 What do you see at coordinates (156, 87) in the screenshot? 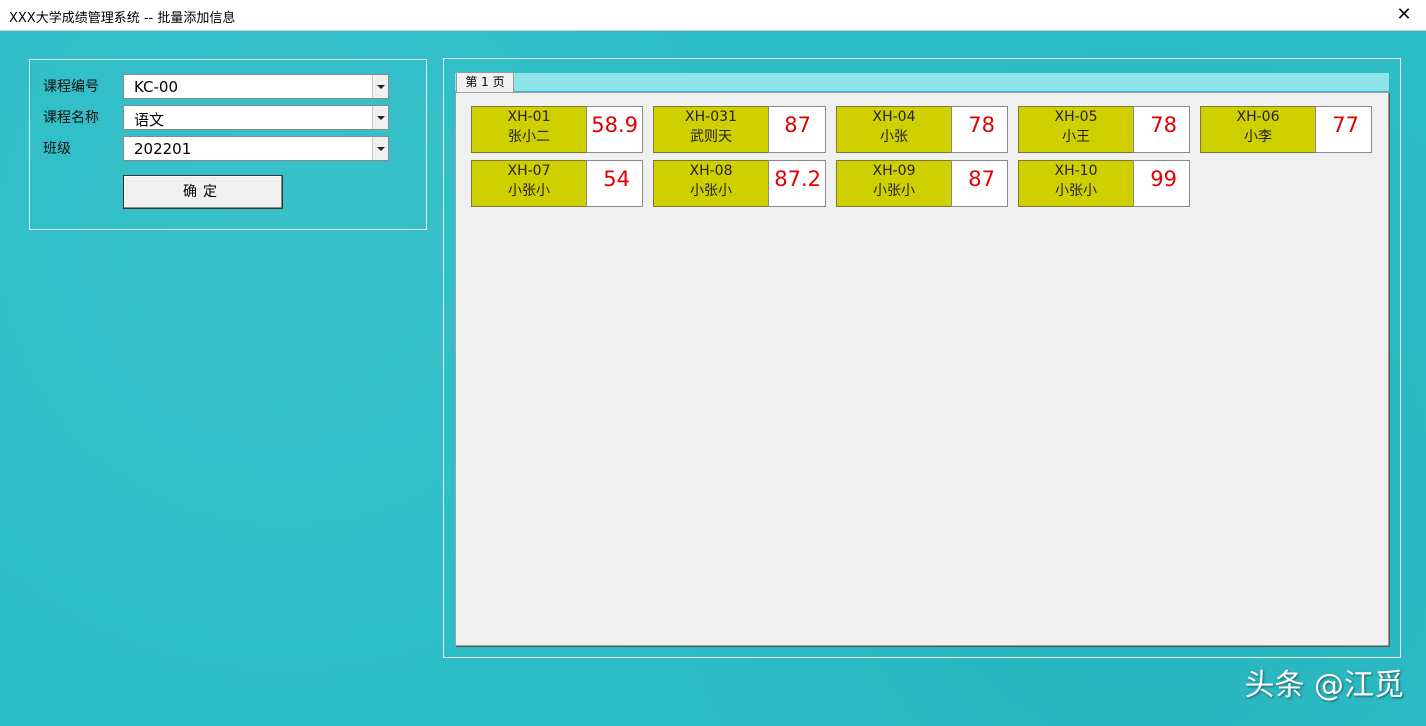
I see `course-code-value: KC-00` at bounding box center [156, 87].